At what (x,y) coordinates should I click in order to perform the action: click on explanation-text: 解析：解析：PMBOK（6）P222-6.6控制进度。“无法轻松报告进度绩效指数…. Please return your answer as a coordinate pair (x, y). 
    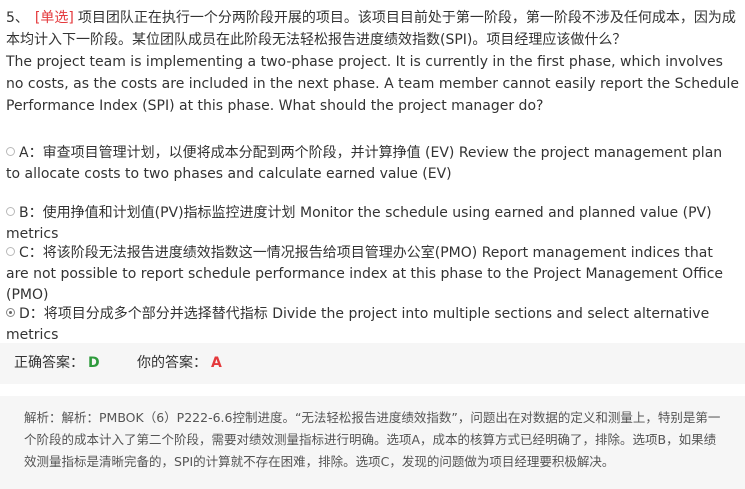
    Looking at the image, I should click on (372, 439).